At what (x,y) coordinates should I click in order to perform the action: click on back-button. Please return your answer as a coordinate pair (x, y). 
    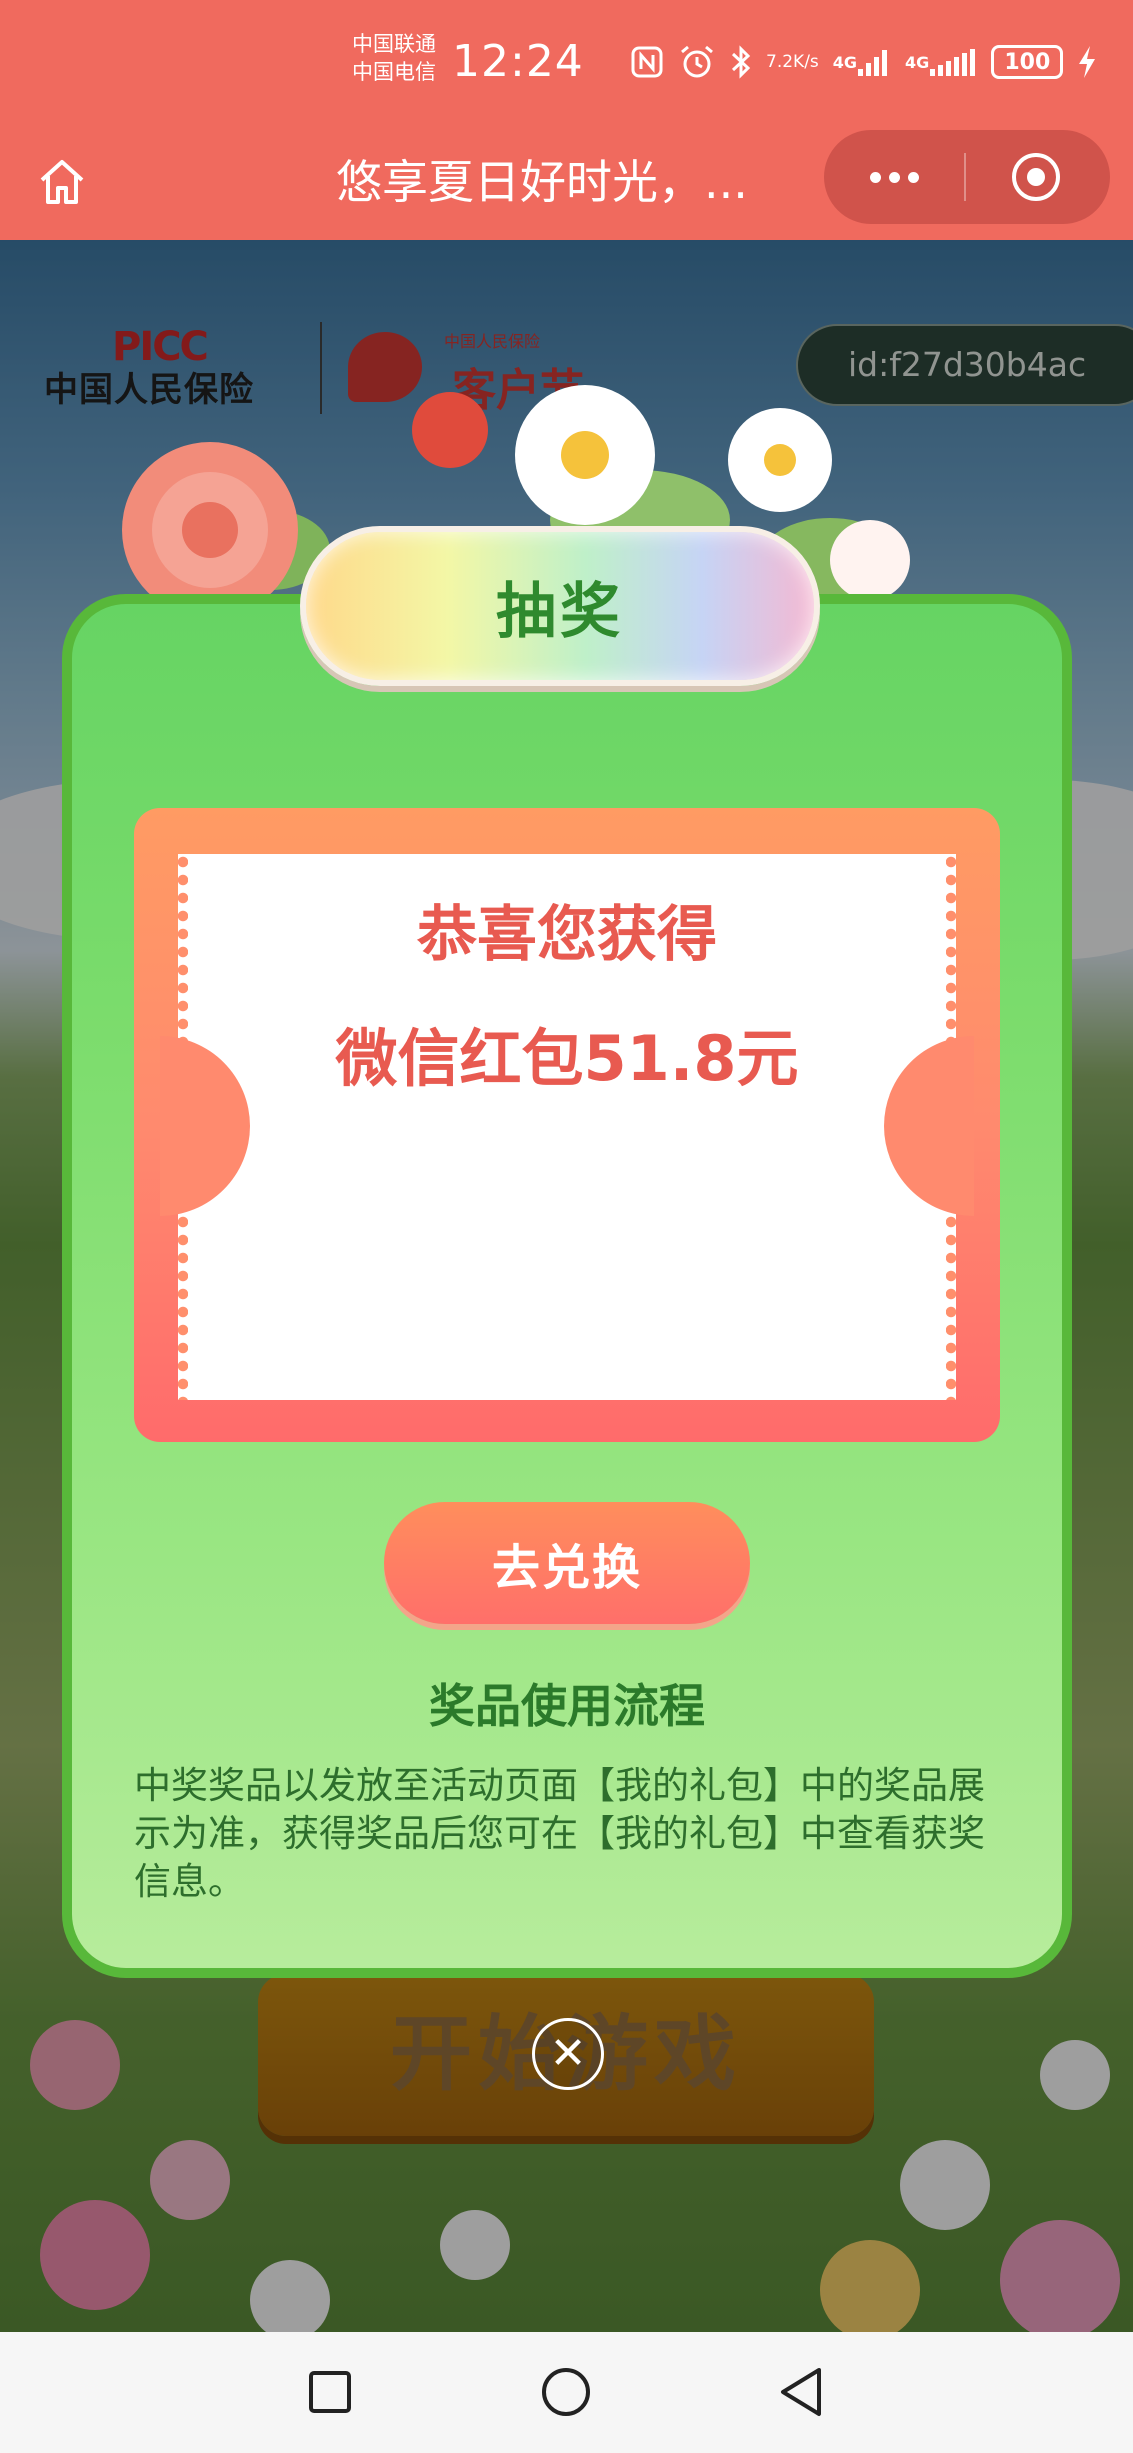
    Looking at the image, I should click on (802, 2392).